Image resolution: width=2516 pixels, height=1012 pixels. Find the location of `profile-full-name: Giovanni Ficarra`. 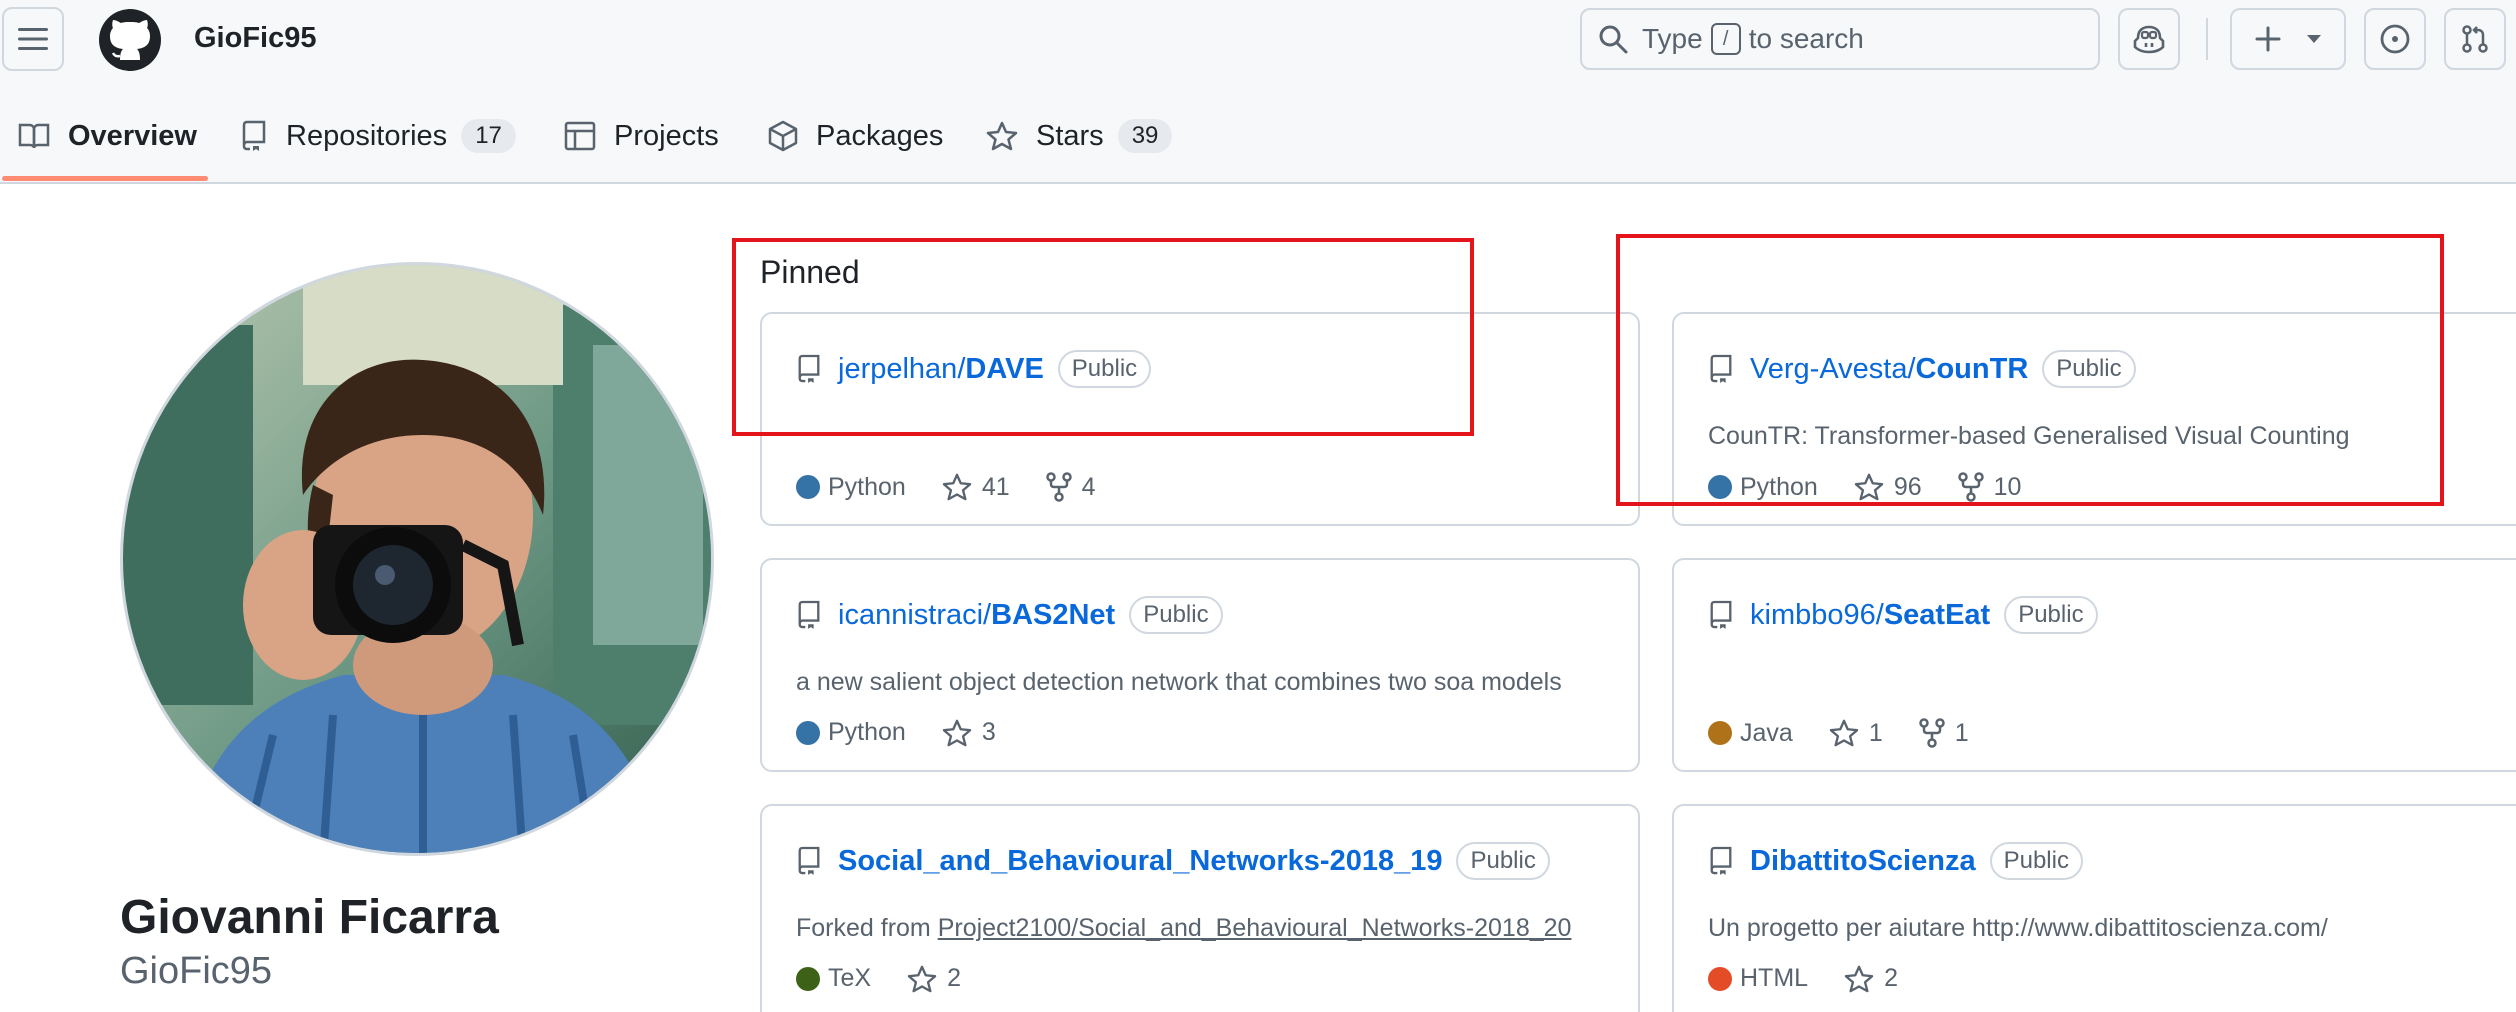

profile-full-name: Giovanni Ficarra is located at coordinates (309, 917).